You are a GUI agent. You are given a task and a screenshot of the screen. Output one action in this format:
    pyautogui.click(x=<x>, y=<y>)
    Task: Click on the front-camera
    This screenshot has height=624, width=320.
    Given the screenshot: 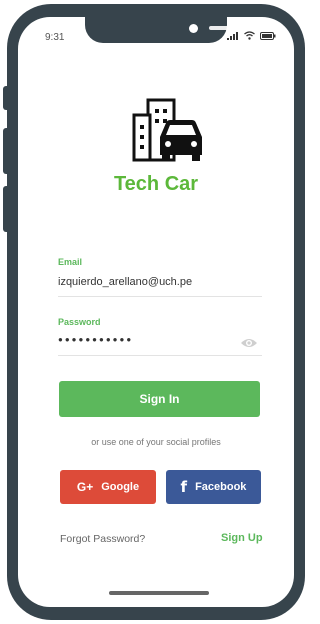 What is the action you would take?
    pyautogui.click(x=193, y=28)
    